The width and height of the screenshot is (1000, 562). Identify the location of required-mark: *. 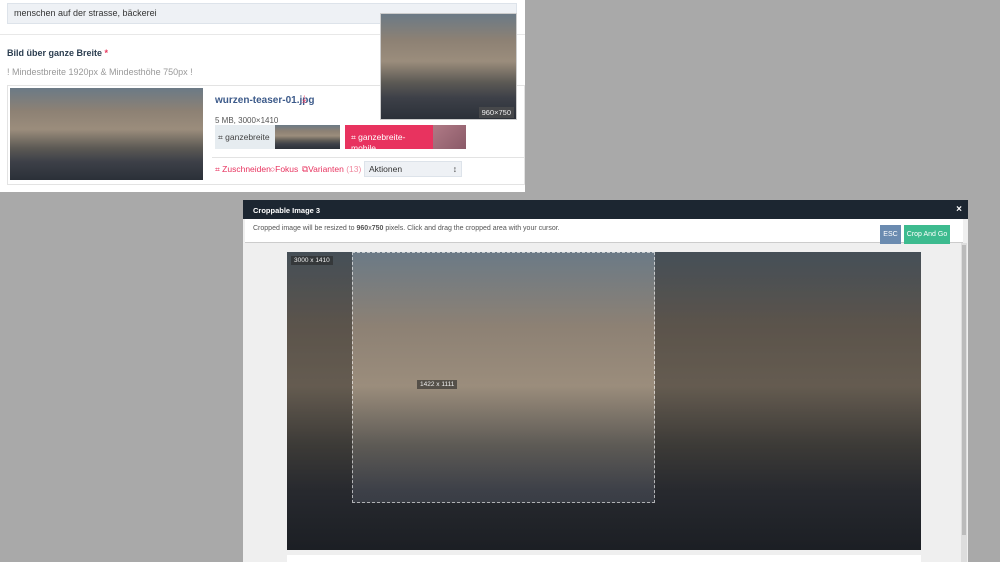
(106, 53).